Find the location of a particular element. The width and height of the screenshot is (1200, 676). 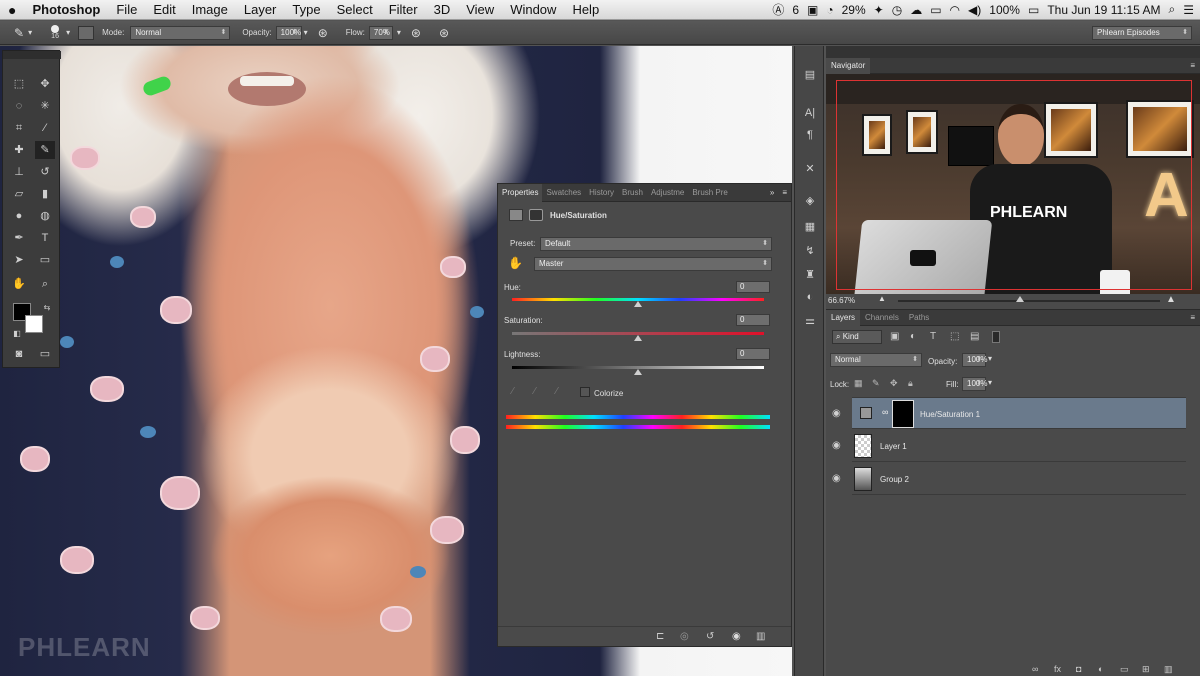

tab-properties: Properties is located at coordinates (520, 192).